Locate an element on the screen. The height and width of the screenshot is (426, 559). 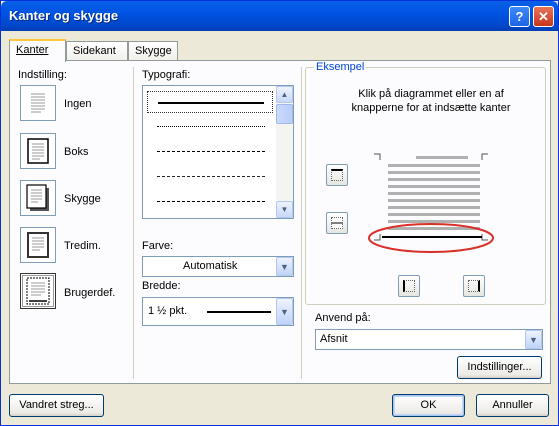
title-bar: Kanter og skygge ? ✕ is located at coordinates (279, 16).